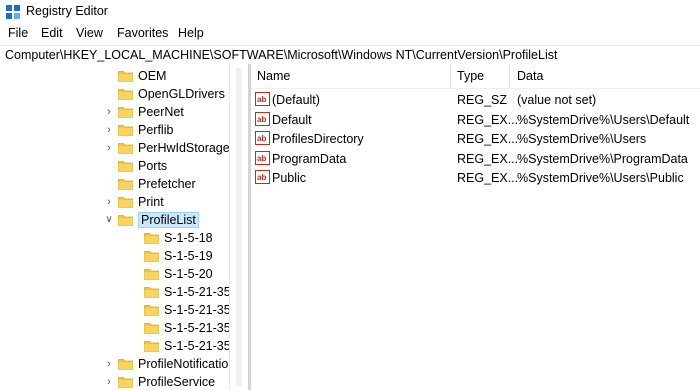 The image size is (700, 390). What do you see at coordinates (188, 256) in the screenshot?
I see `tree-item-label: S-1-5-19` at bounding box center [188, 256].